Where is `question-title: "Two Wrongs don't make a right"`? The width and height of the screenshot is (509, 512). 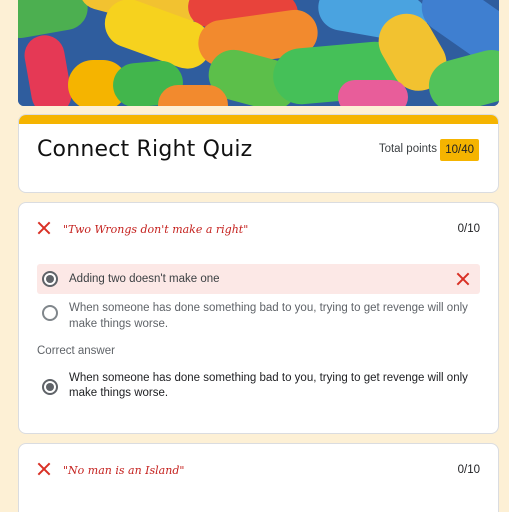
question-title: "Two Wrongs don't make a right" is located at coordinates (156, 229).